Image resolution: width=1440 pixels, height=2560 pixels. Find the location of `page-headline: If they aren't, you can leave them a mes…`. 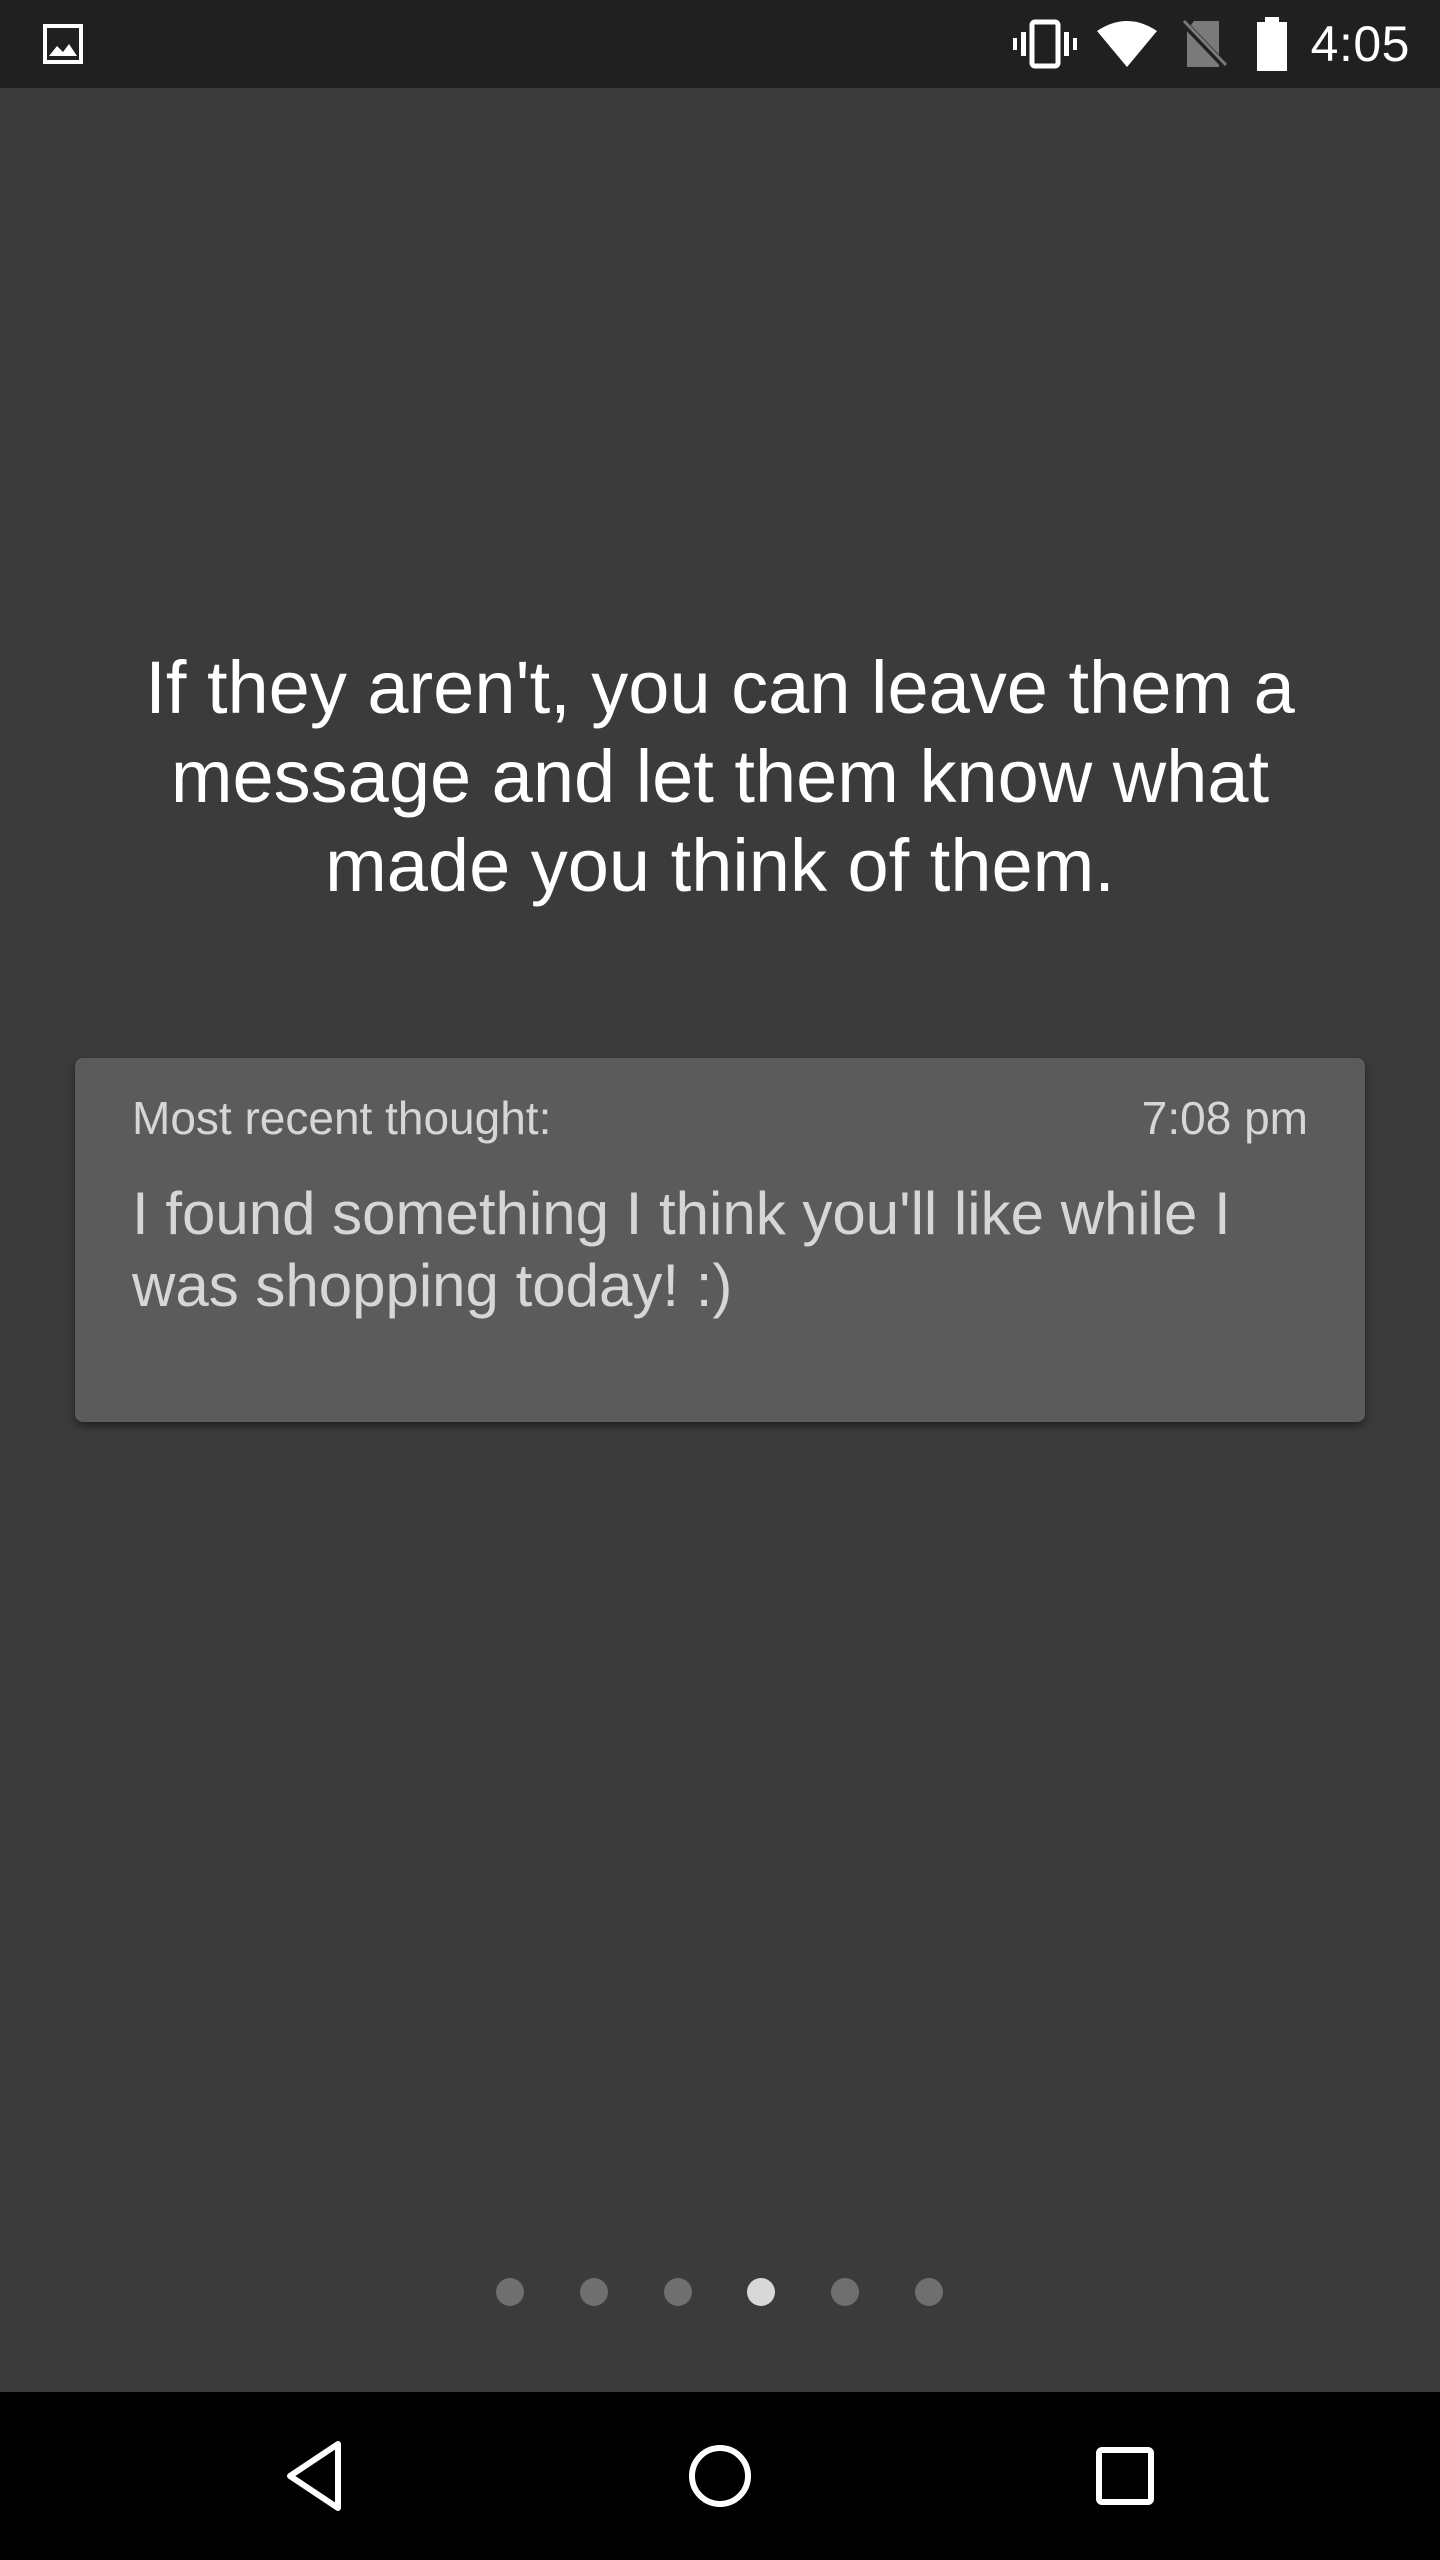

page-headline: If they aren't, you can leave them a mes… is located at coordinates (720, 776).